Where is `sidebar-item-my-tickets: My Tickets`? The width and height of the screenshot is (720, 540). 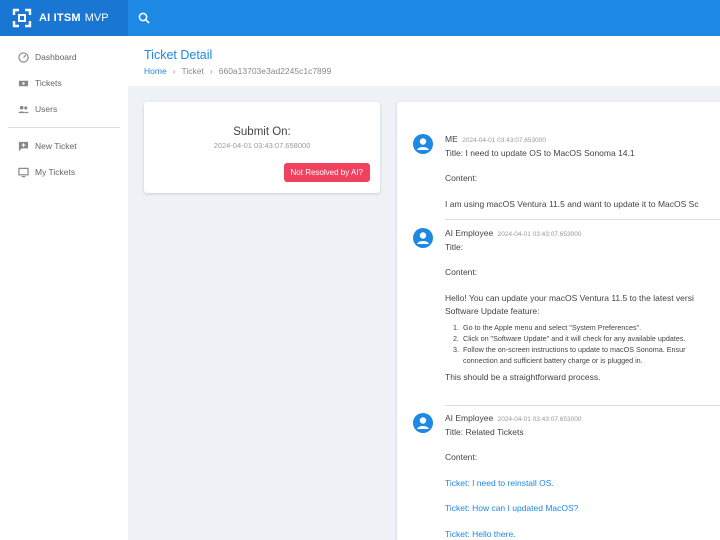 sidebar-item-my-tickets: My Tickets is located at coordinates (64, 172).